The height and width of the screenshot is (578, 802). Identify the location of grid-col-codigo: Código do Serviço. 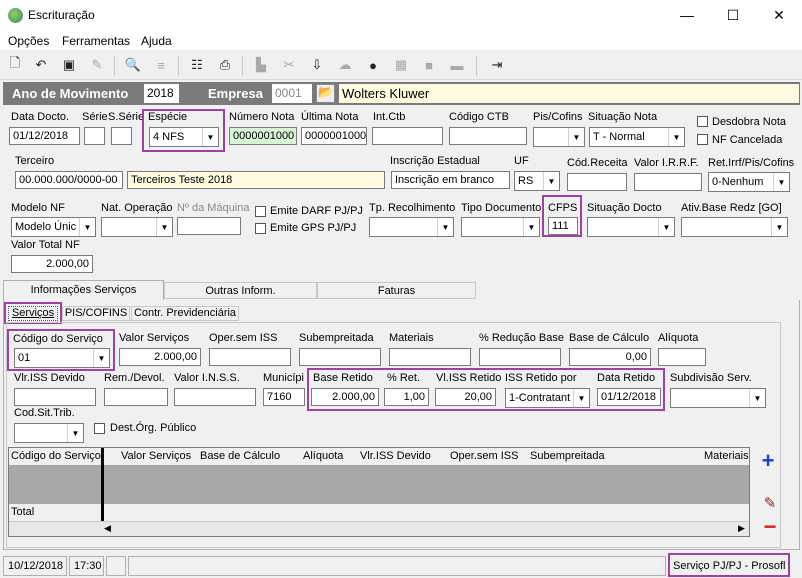
(56, 457).